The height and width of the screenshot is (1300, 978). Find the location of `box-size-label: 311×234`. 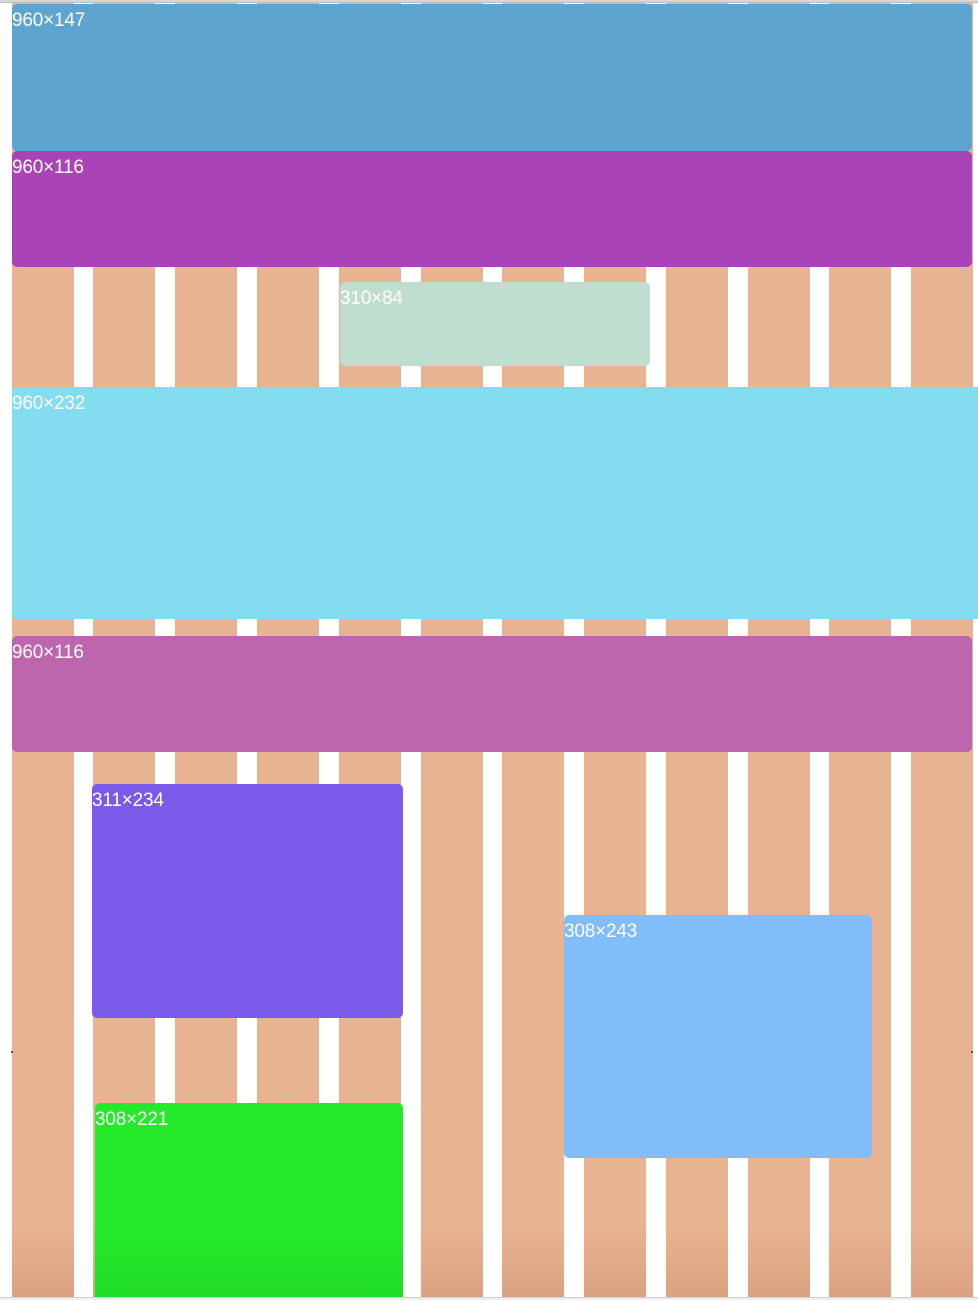

box-size-label: 311×234 is located at coordinates (128, 800).